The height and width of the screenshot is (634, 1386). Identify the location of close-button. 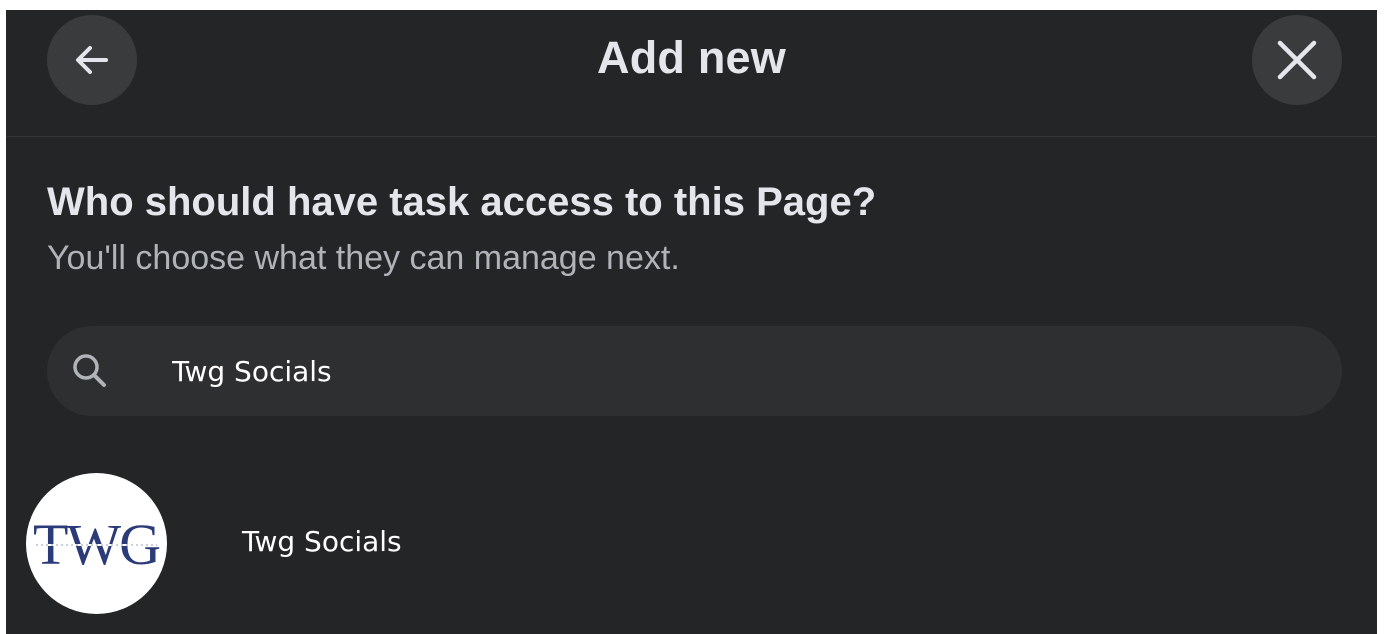
(1297, 60).